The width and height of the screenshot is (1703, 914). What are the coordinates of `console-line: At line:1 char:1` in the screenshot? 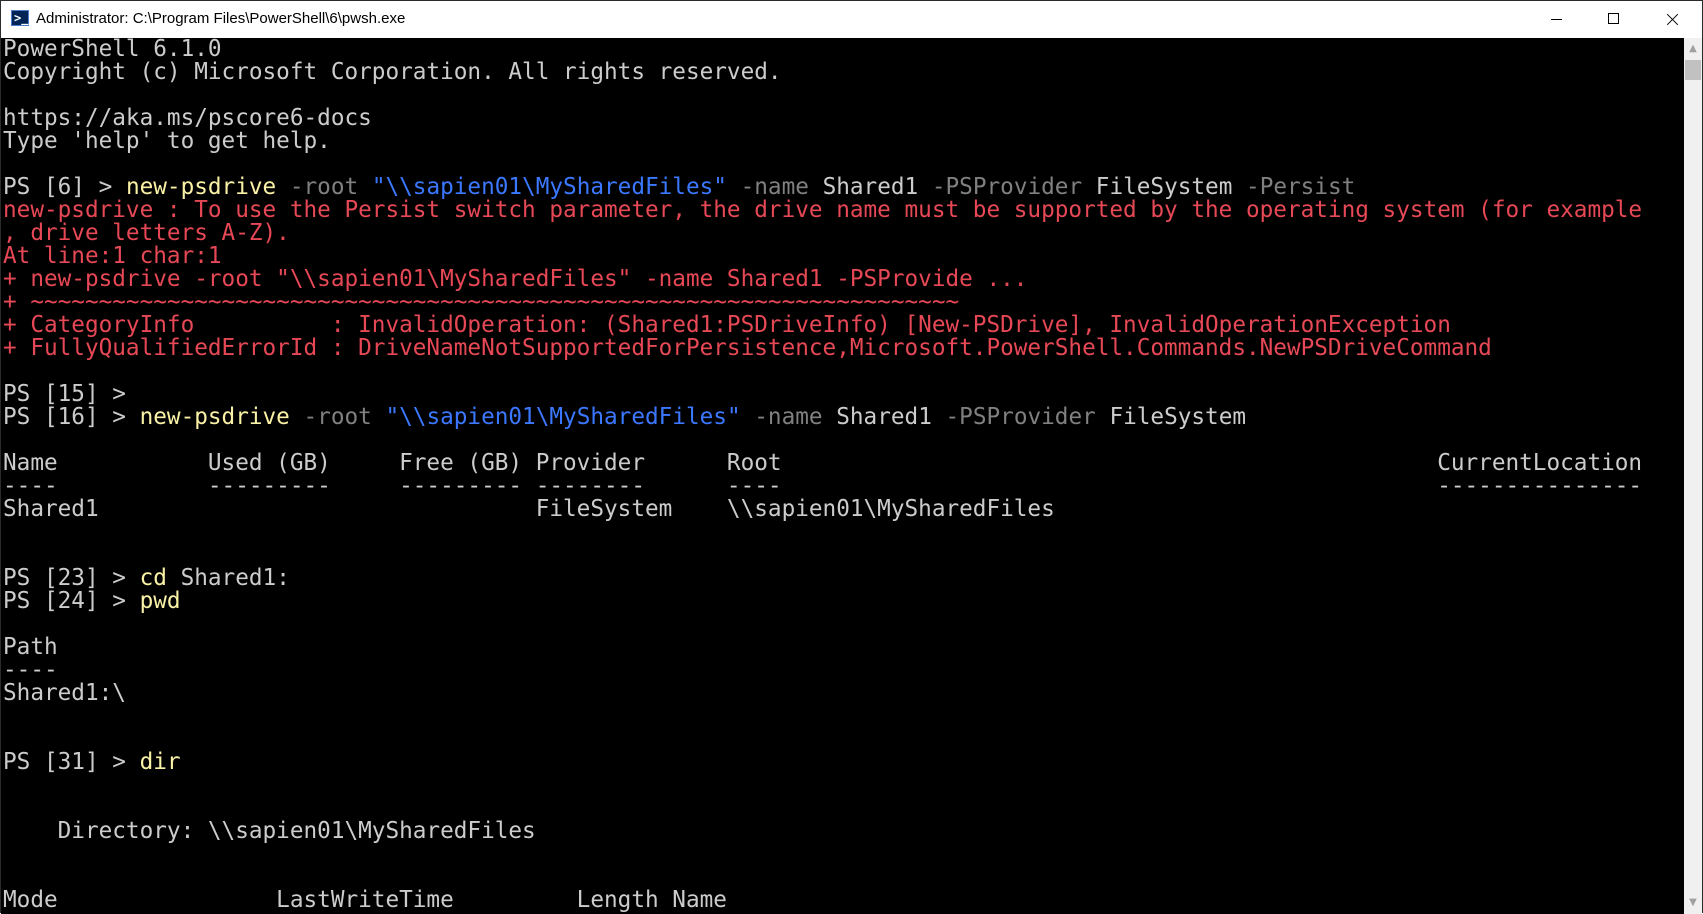 It's located at (822, 256).